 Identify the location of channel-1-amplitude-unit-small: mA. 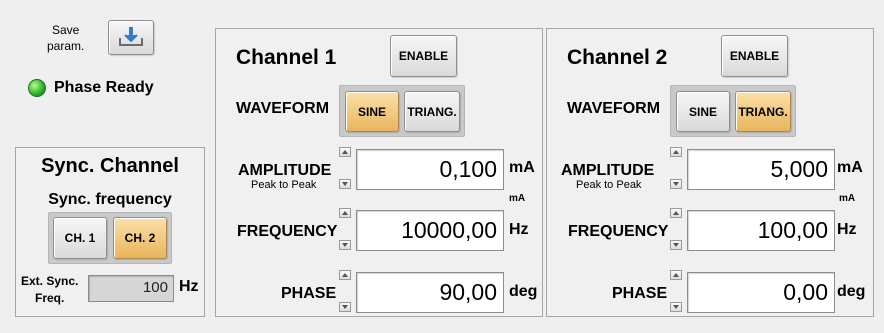
(517, 198).